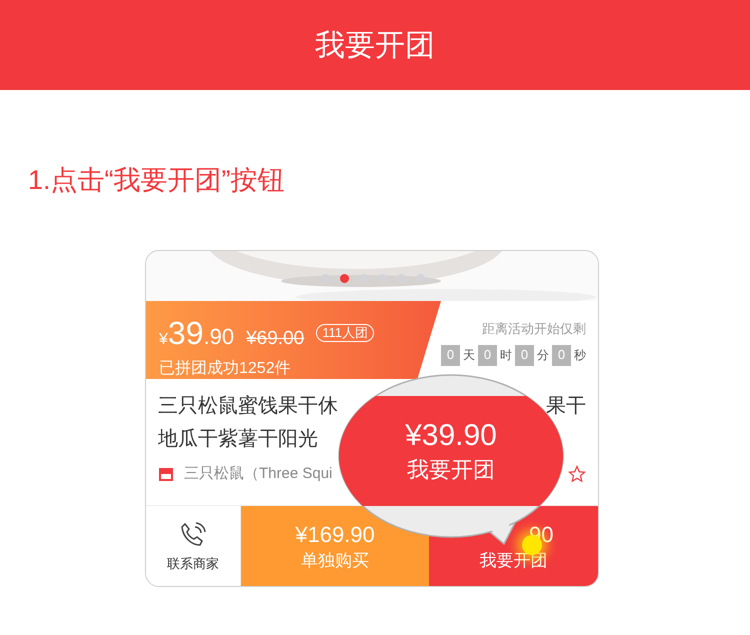 The image size is (750, 635). I want to click on countdown-label: 距离活动开始仅剩, so click(534, 329).